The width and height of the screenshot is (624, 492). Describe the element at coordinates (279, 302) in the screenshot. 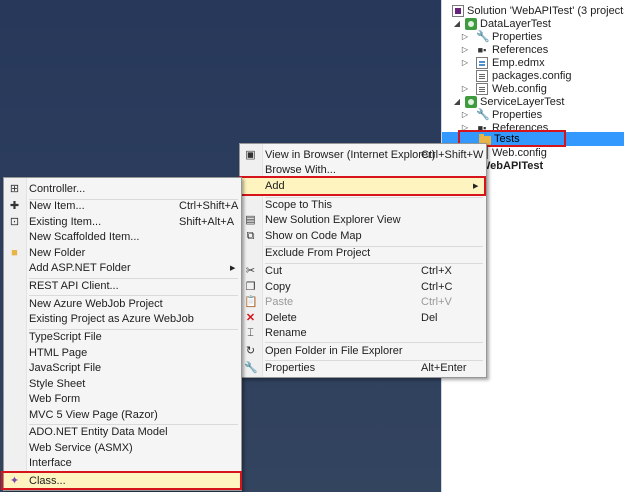

I see `menu-item-label: Paste` at that location.